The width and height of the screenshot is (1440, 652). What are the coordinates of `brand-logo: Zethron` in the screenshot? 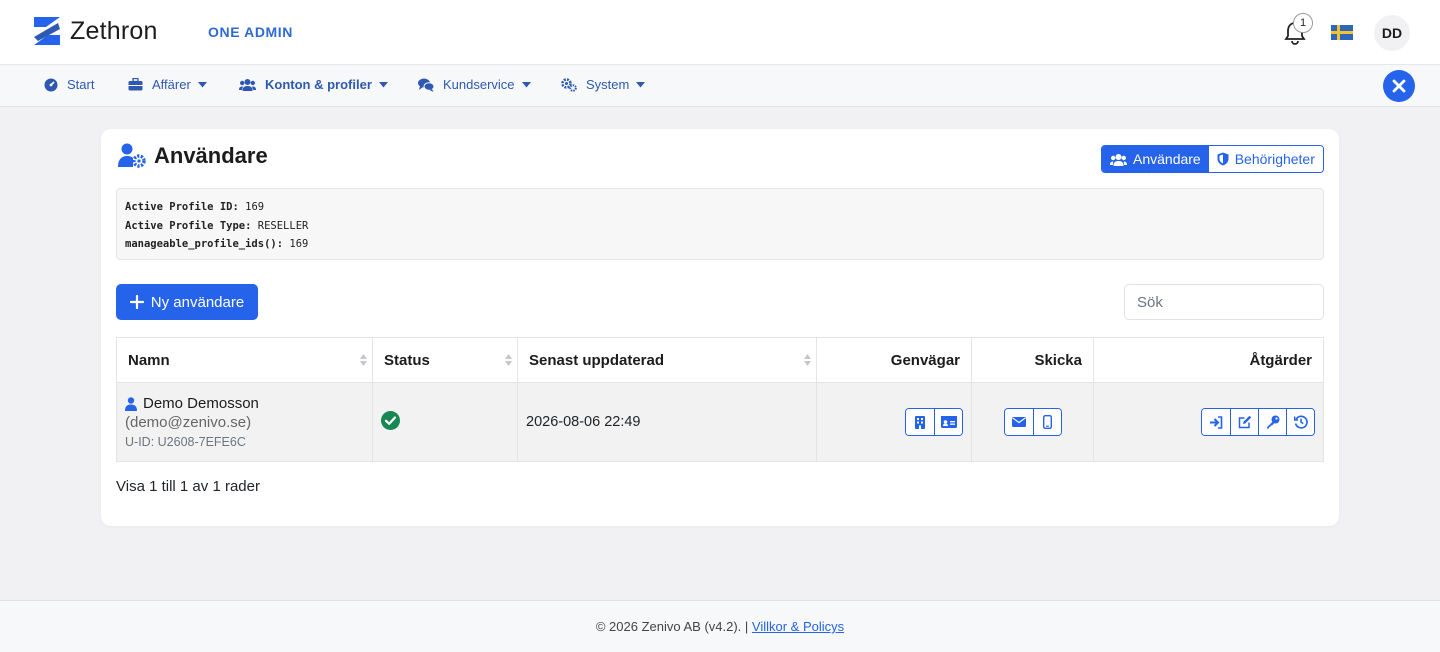 It's located at (95, 31).